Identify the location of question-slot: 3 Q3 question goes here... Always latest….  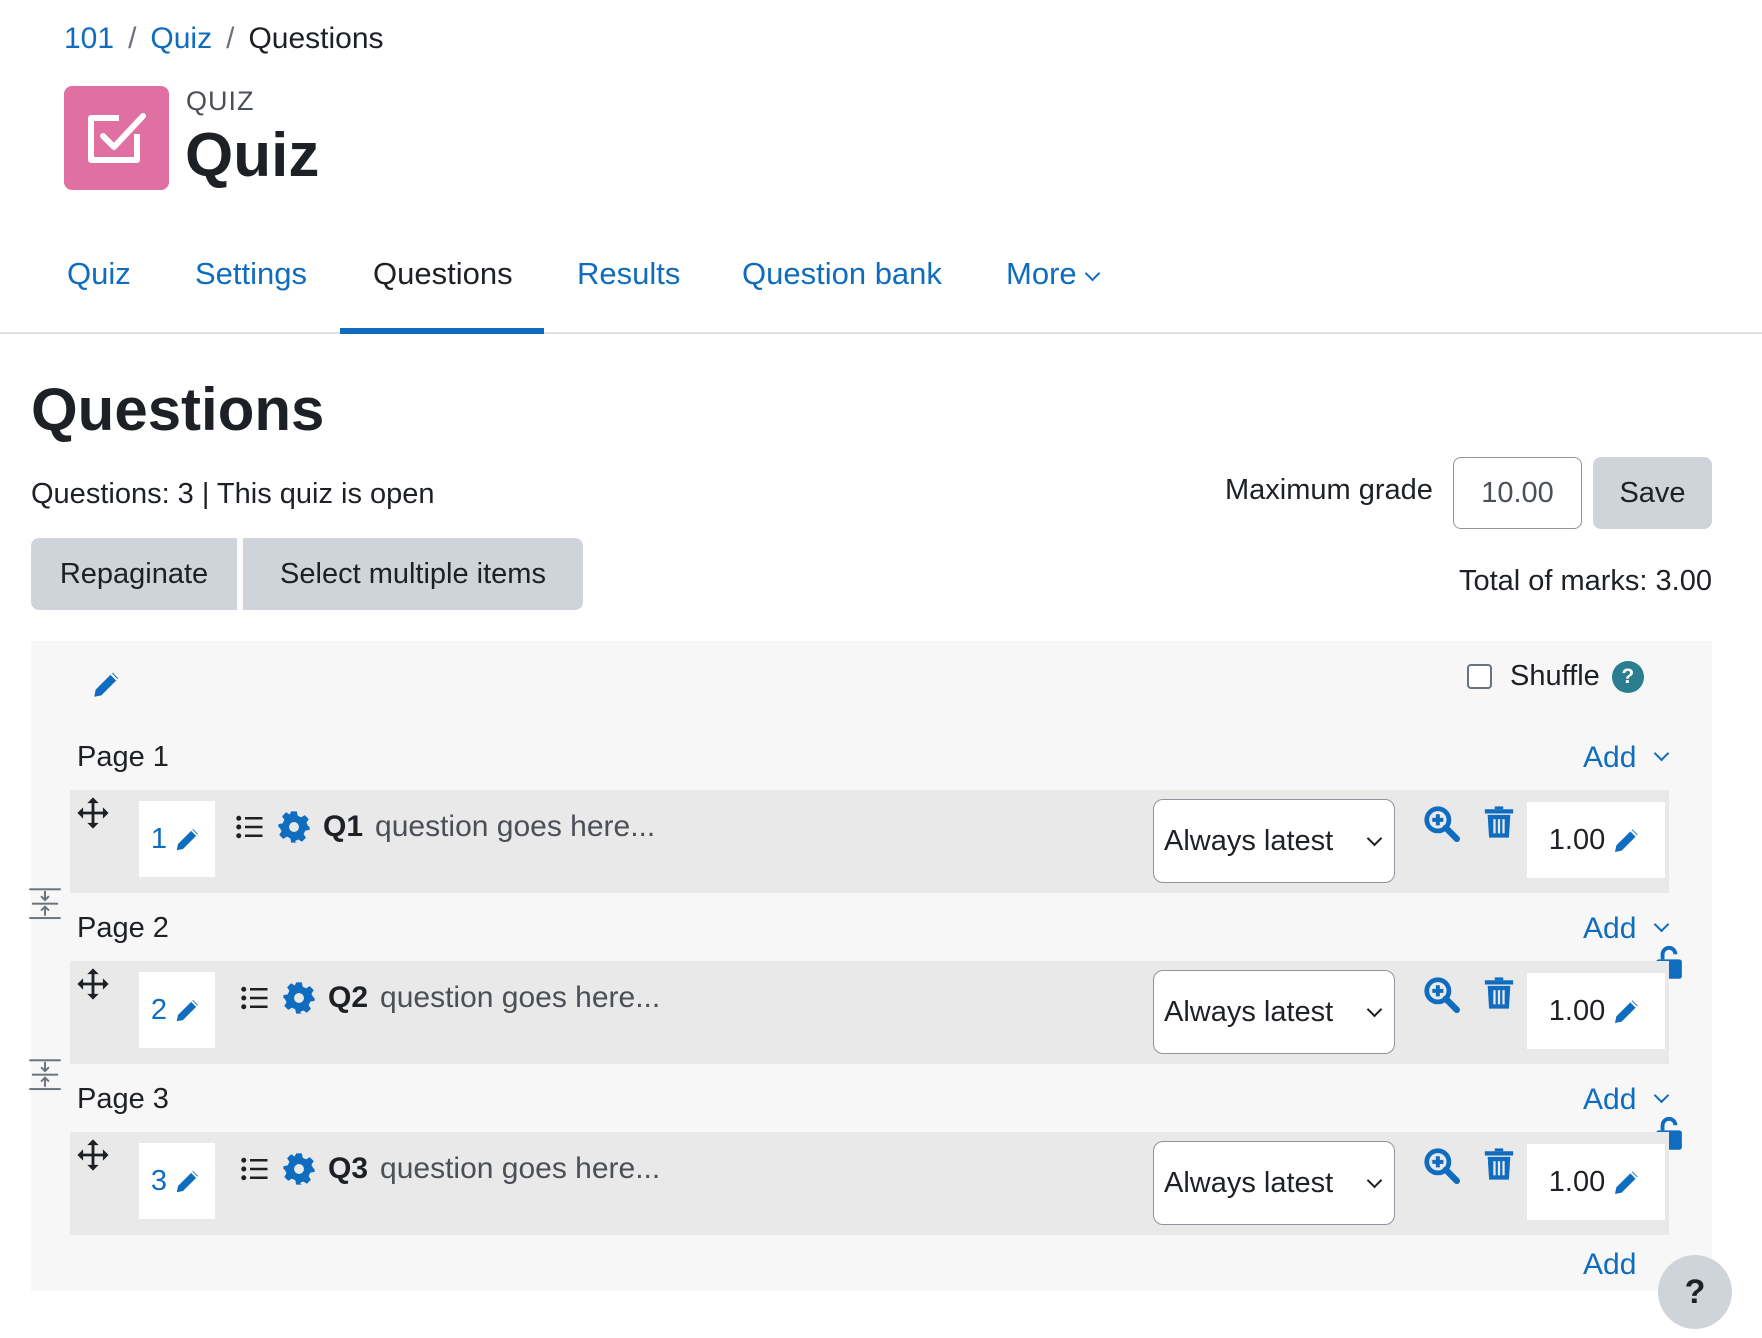
(869, 1183).